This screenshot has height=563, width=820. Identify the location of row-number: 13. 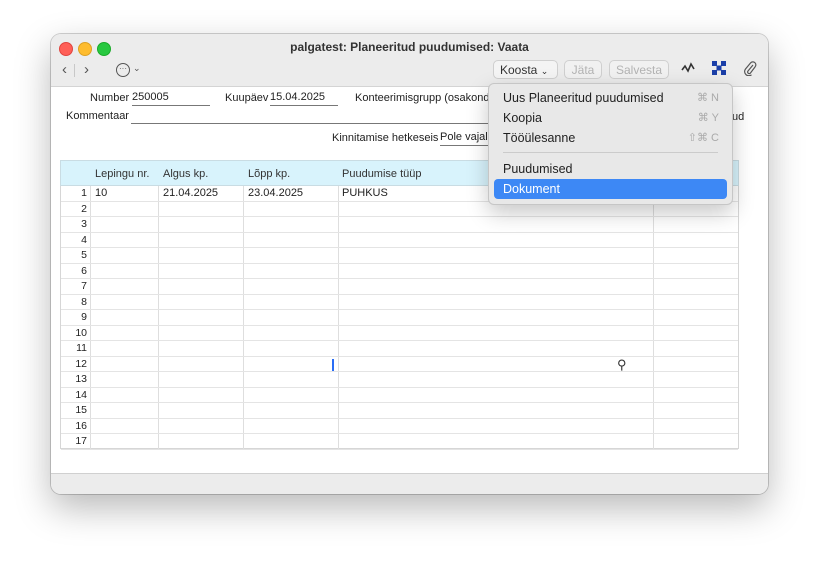
(81, 379).